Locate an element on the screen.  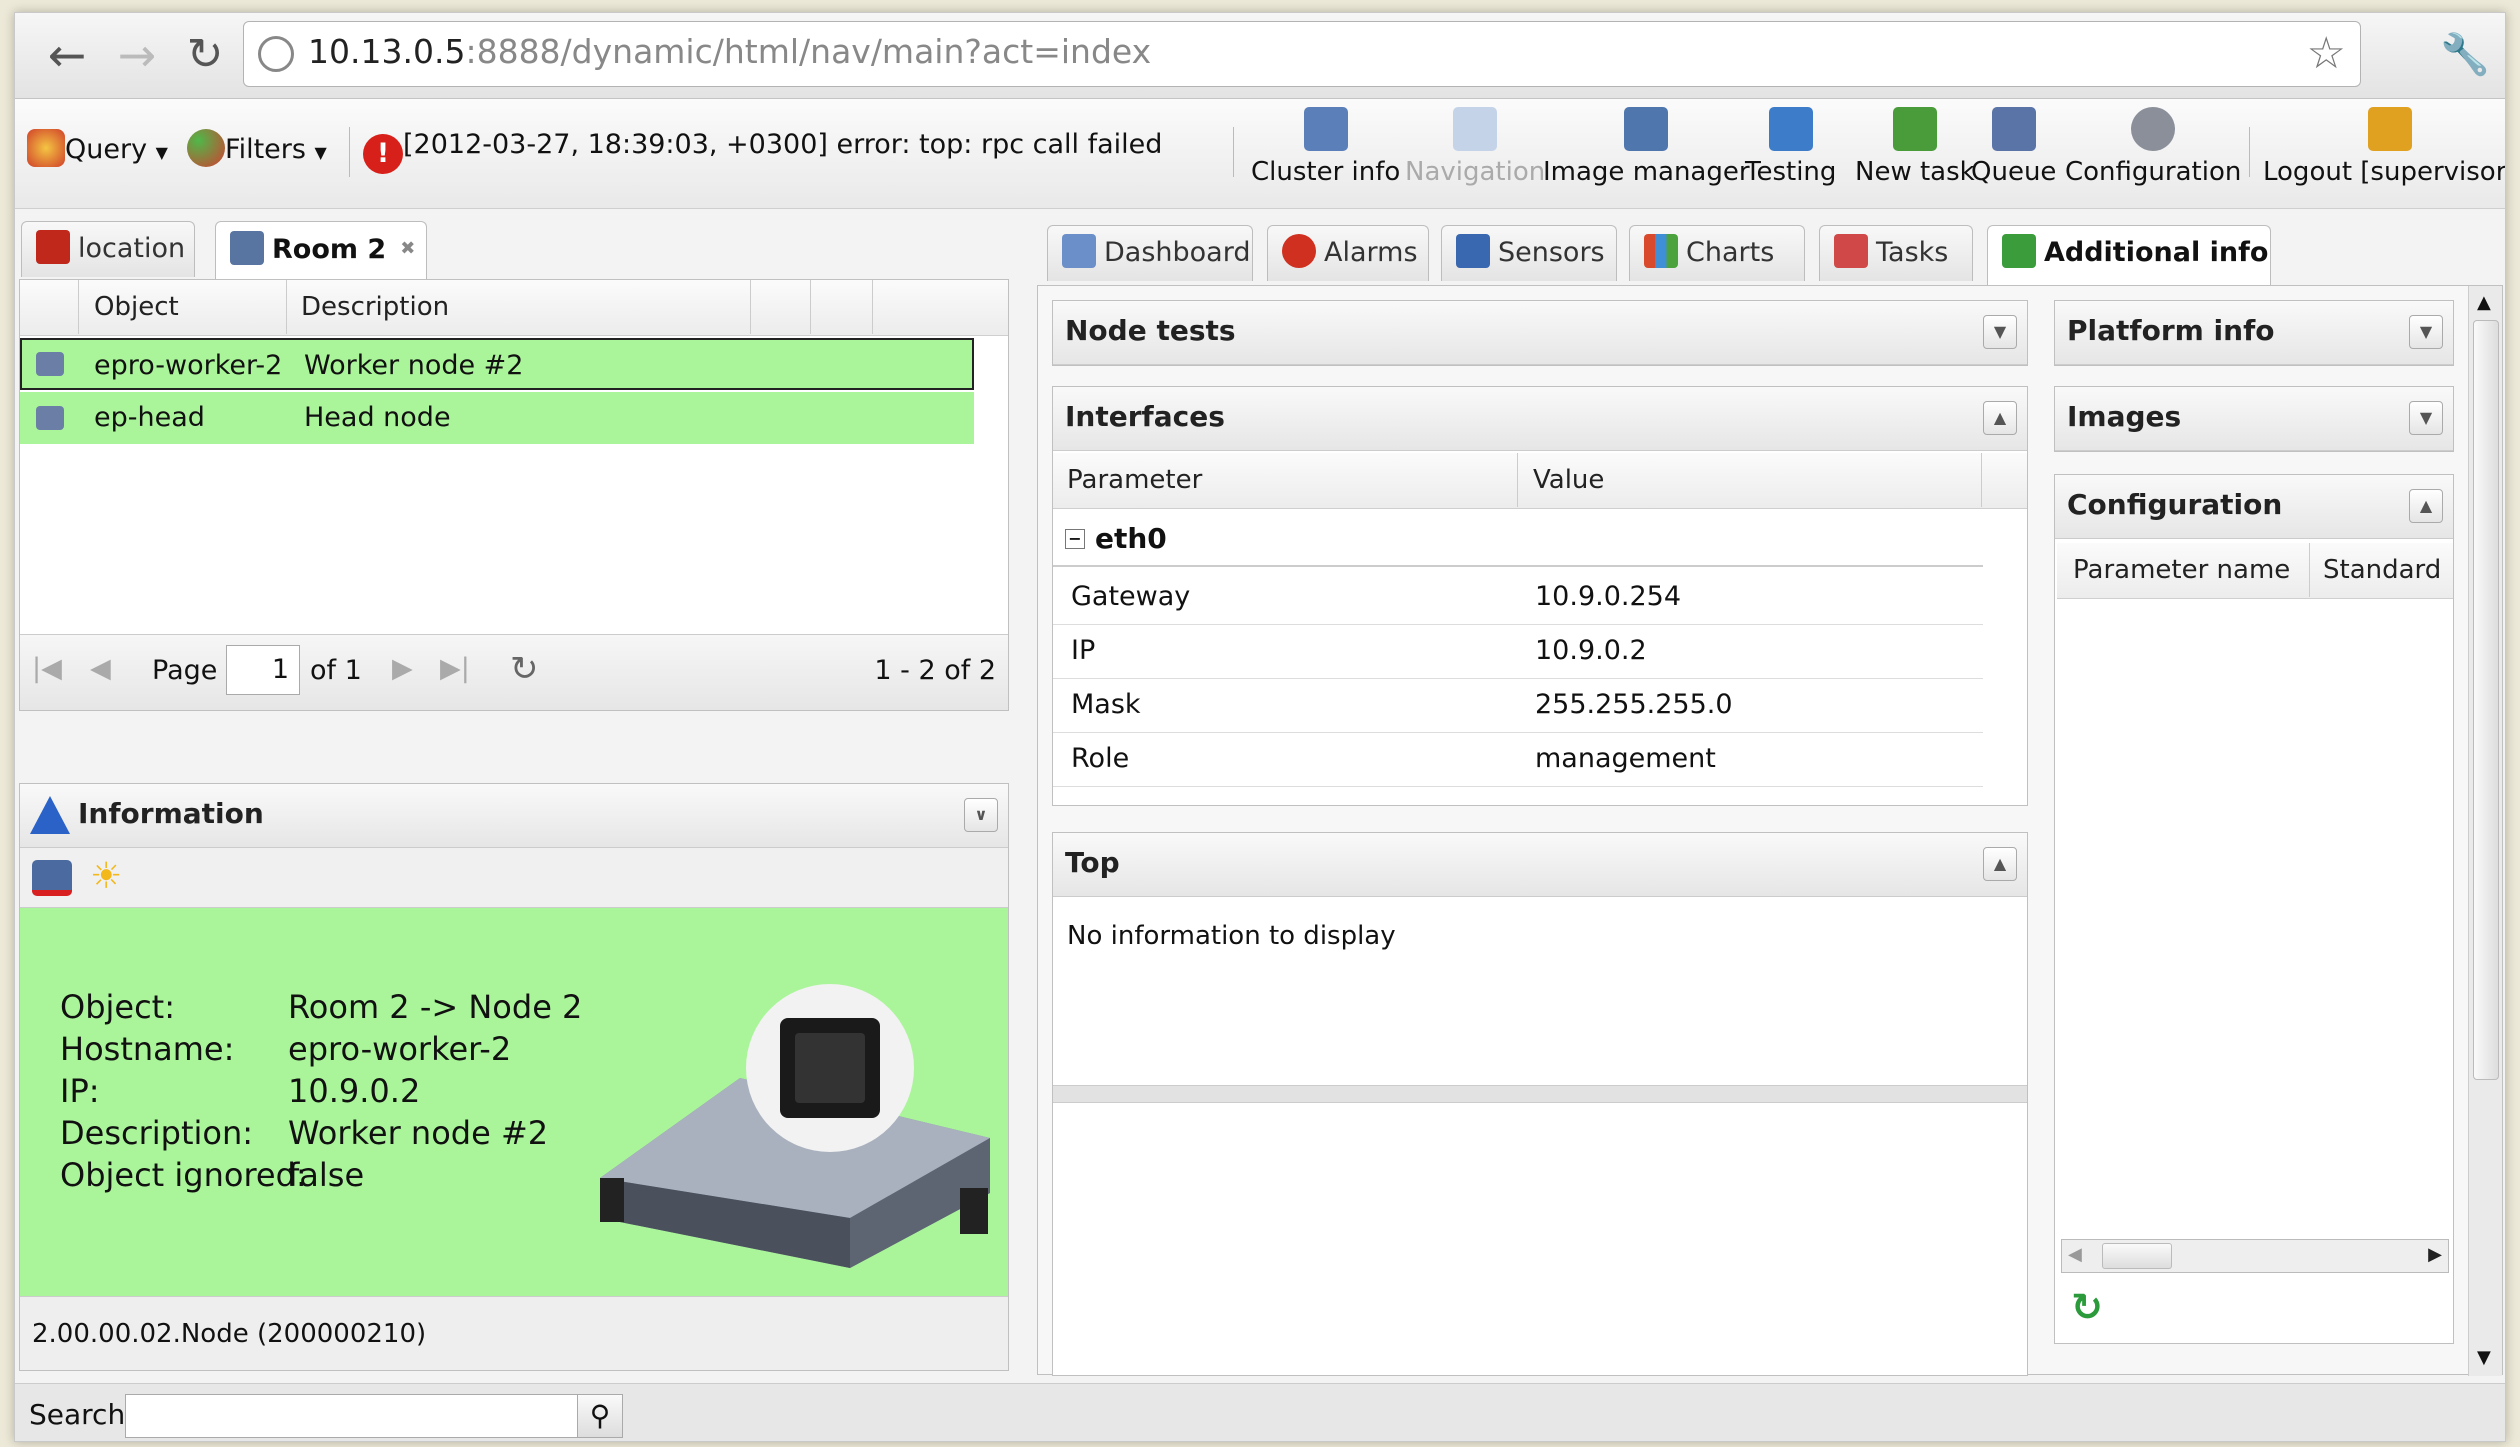
image-manager-icon is located at coordinates (1646, 129).